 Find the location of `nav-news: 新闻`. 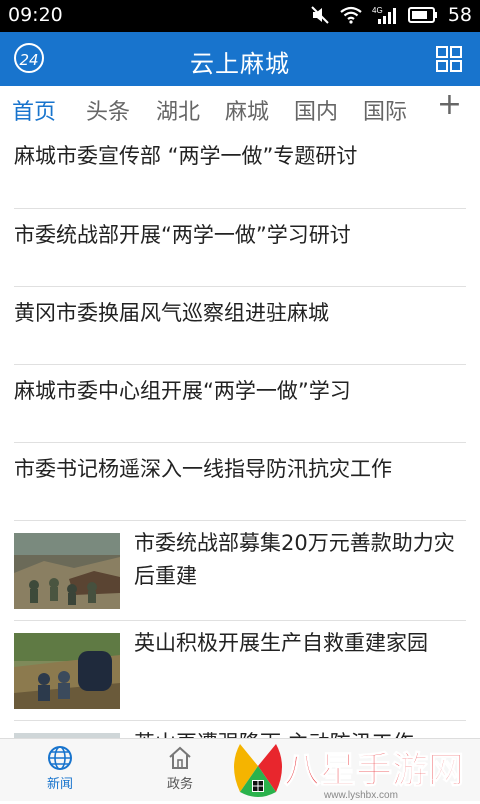

nav-news: 新闻 is located at coordinates (60, 768).